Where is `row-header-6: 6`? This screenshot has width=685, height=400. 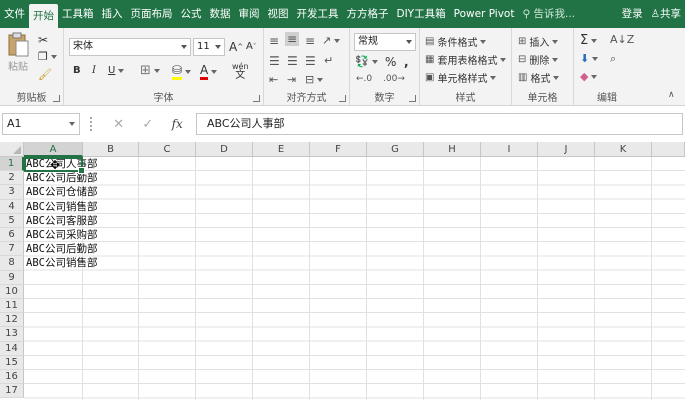 row-header-6: 6 is located at coordinates (12, 235).